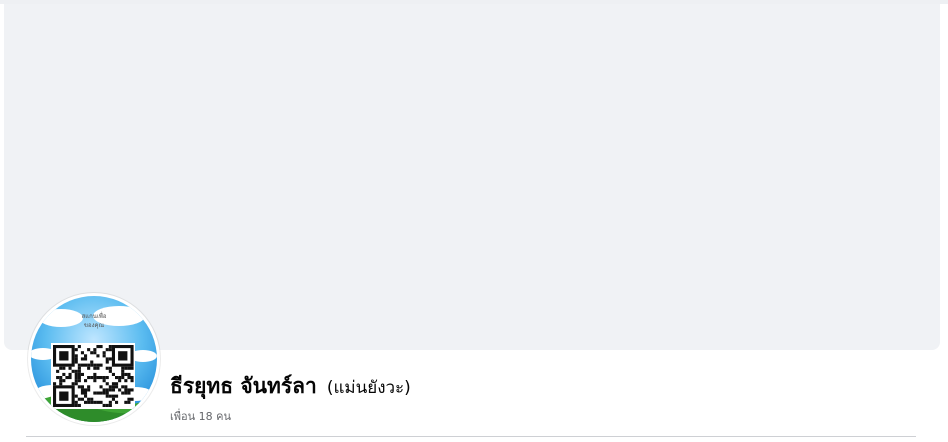 The width and height of the screenshot is (948, 442). I want to click on profile-picture: สแกนเพื่อ ของคุณ, so click(94, 359).